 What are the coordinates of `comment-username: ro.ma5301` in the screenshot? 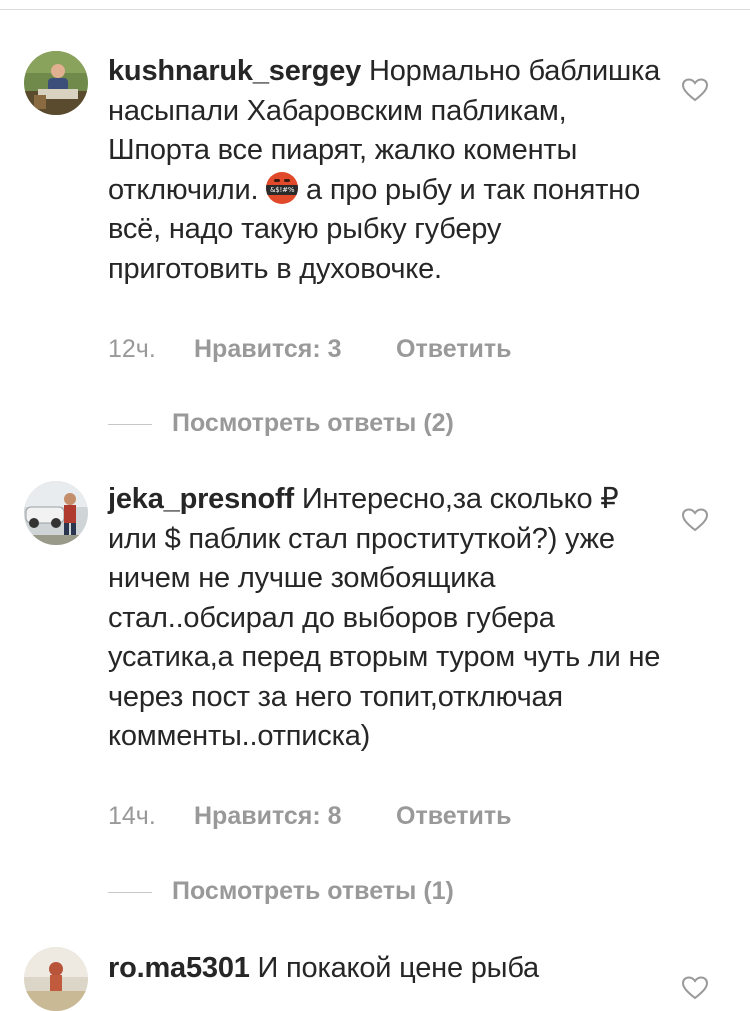 It's located at (179, 968).